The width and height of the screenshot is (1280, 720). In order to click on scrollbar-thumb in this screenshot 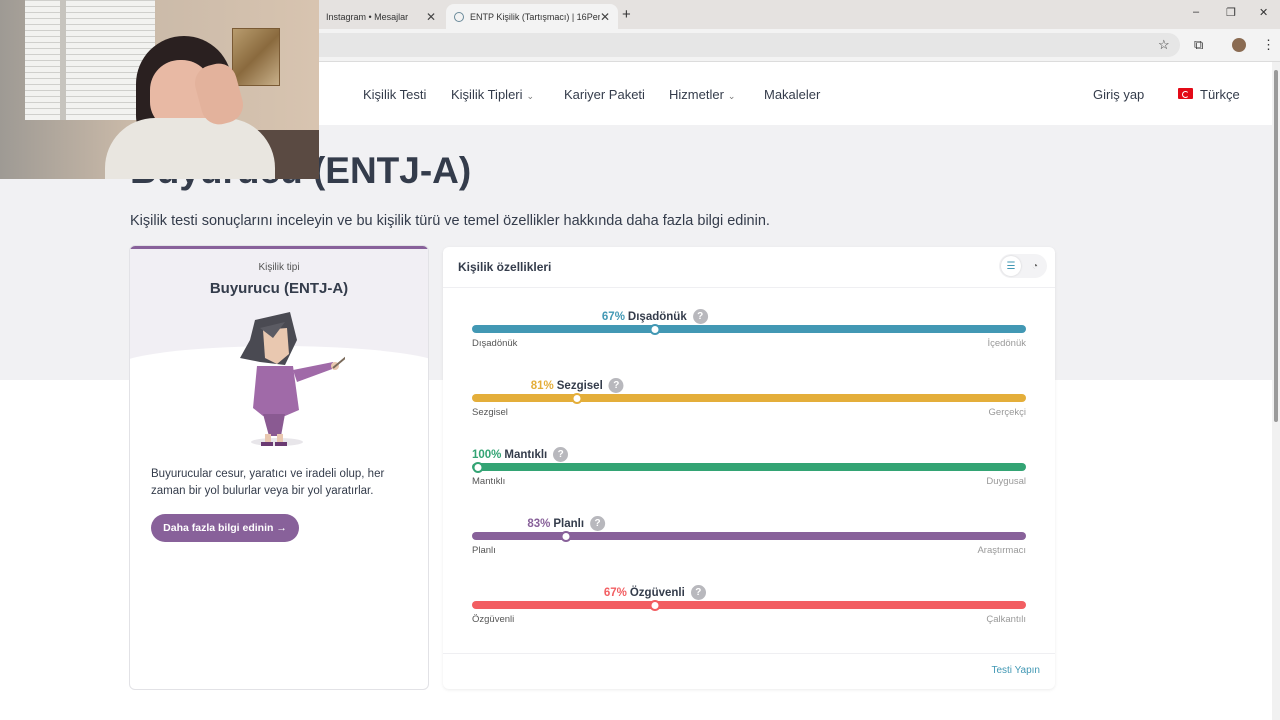, I will do `click(1276, 246)`.